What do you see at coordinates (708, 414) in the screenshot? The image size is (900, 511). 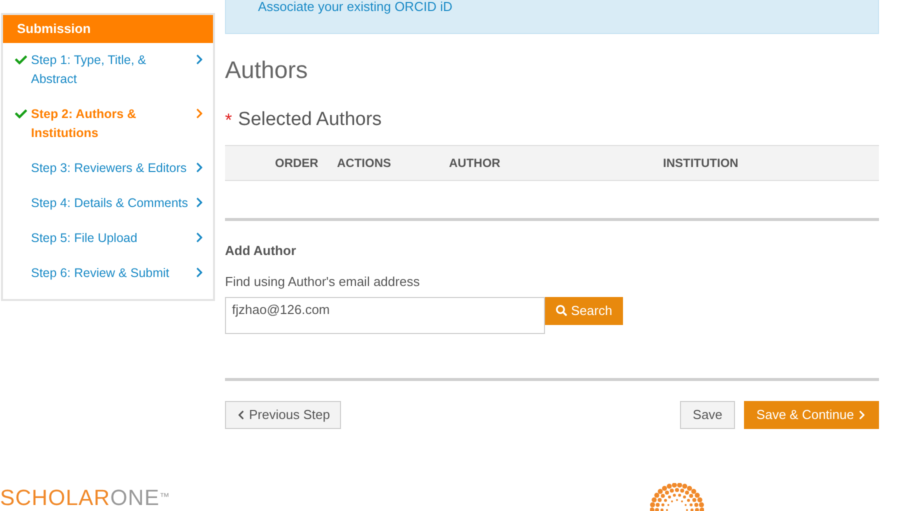 I see `save-button: Save` at bounding box center [708, 414].